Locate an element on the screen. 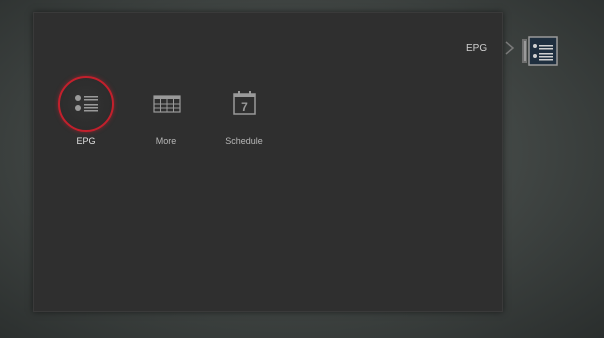 This screenshot has width=604, height=338. menu-item-schedule: 7 Schedule is located at coordinates (244, 116).